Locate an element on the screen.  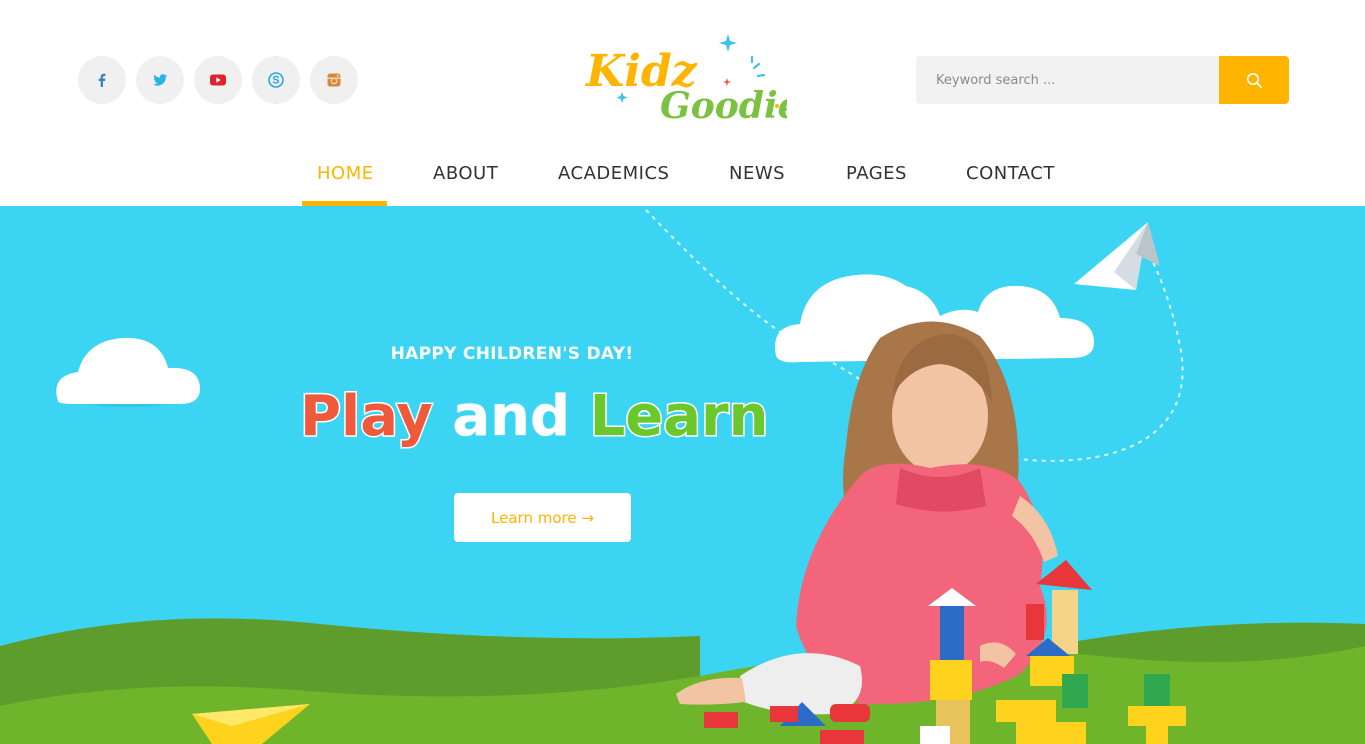
learn-more-button: Learn more → is located at coordinates (542, 517).